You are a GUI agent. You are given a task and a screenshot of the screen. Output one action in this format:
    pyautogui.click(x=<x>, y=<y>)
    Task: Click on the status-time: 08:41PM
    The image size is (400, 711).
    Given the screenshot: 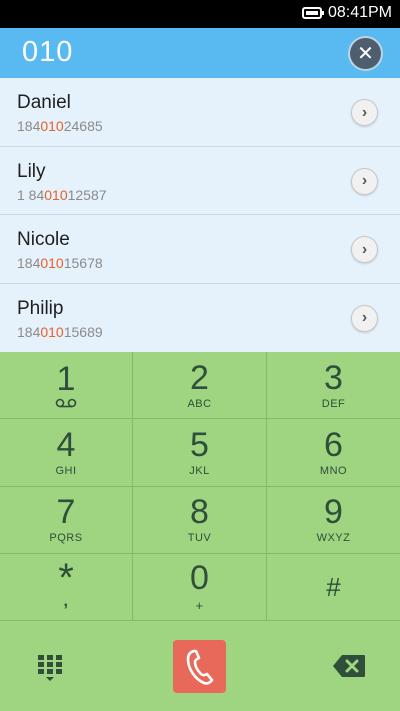 What is the action you would take?
    pyautogui.click(x=359, y=12)
    